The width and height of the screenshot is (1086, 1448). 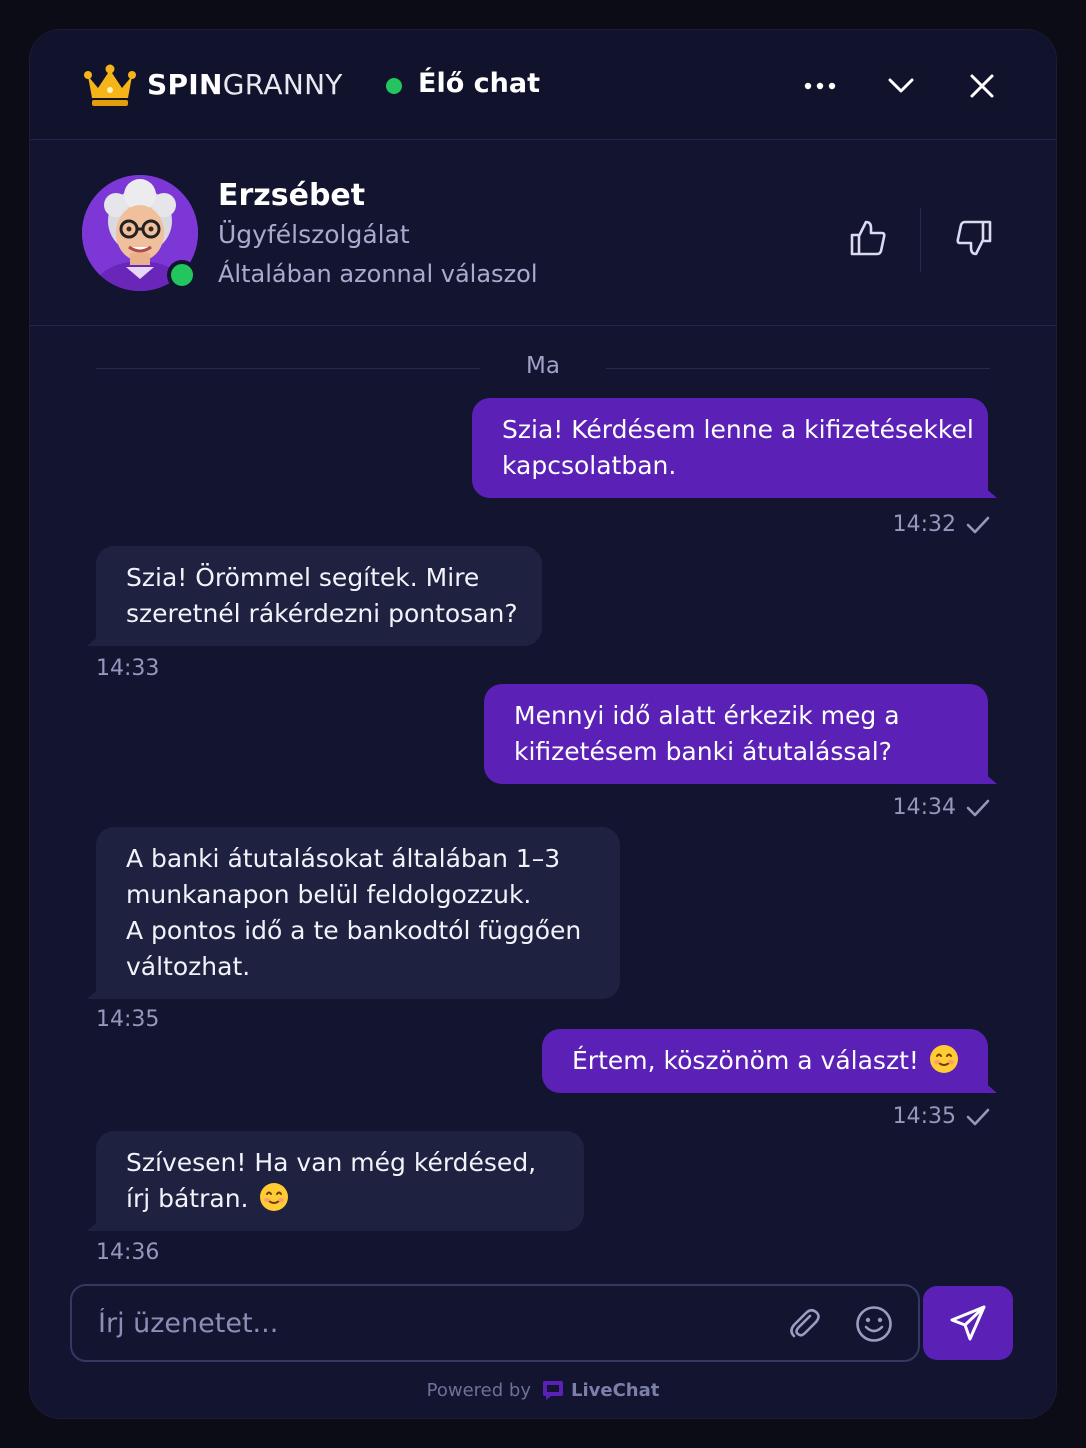 I want to click on message-line: változhat., so click(x=188, y=966).